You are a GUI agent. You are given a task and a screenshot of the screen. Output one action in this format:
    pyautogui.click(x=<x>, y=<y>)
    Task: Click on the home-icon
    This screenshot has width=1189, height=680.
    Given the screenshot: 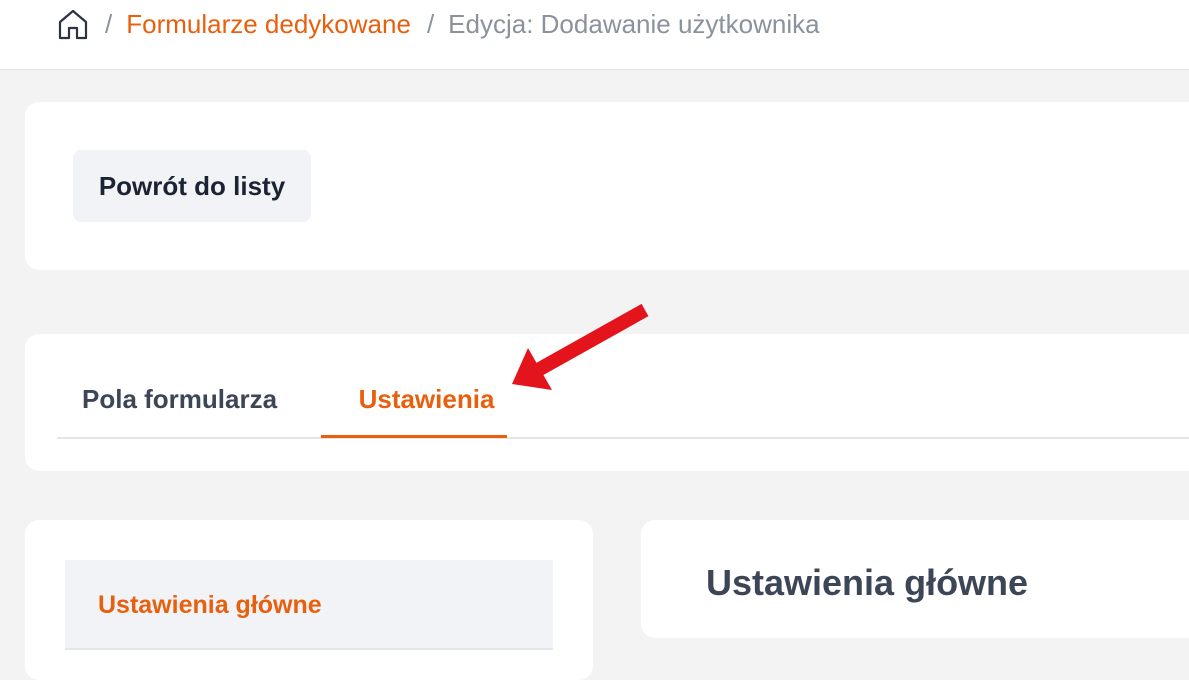 What is the action you would take?
    pyautogui.click(x=73, y=24)
    